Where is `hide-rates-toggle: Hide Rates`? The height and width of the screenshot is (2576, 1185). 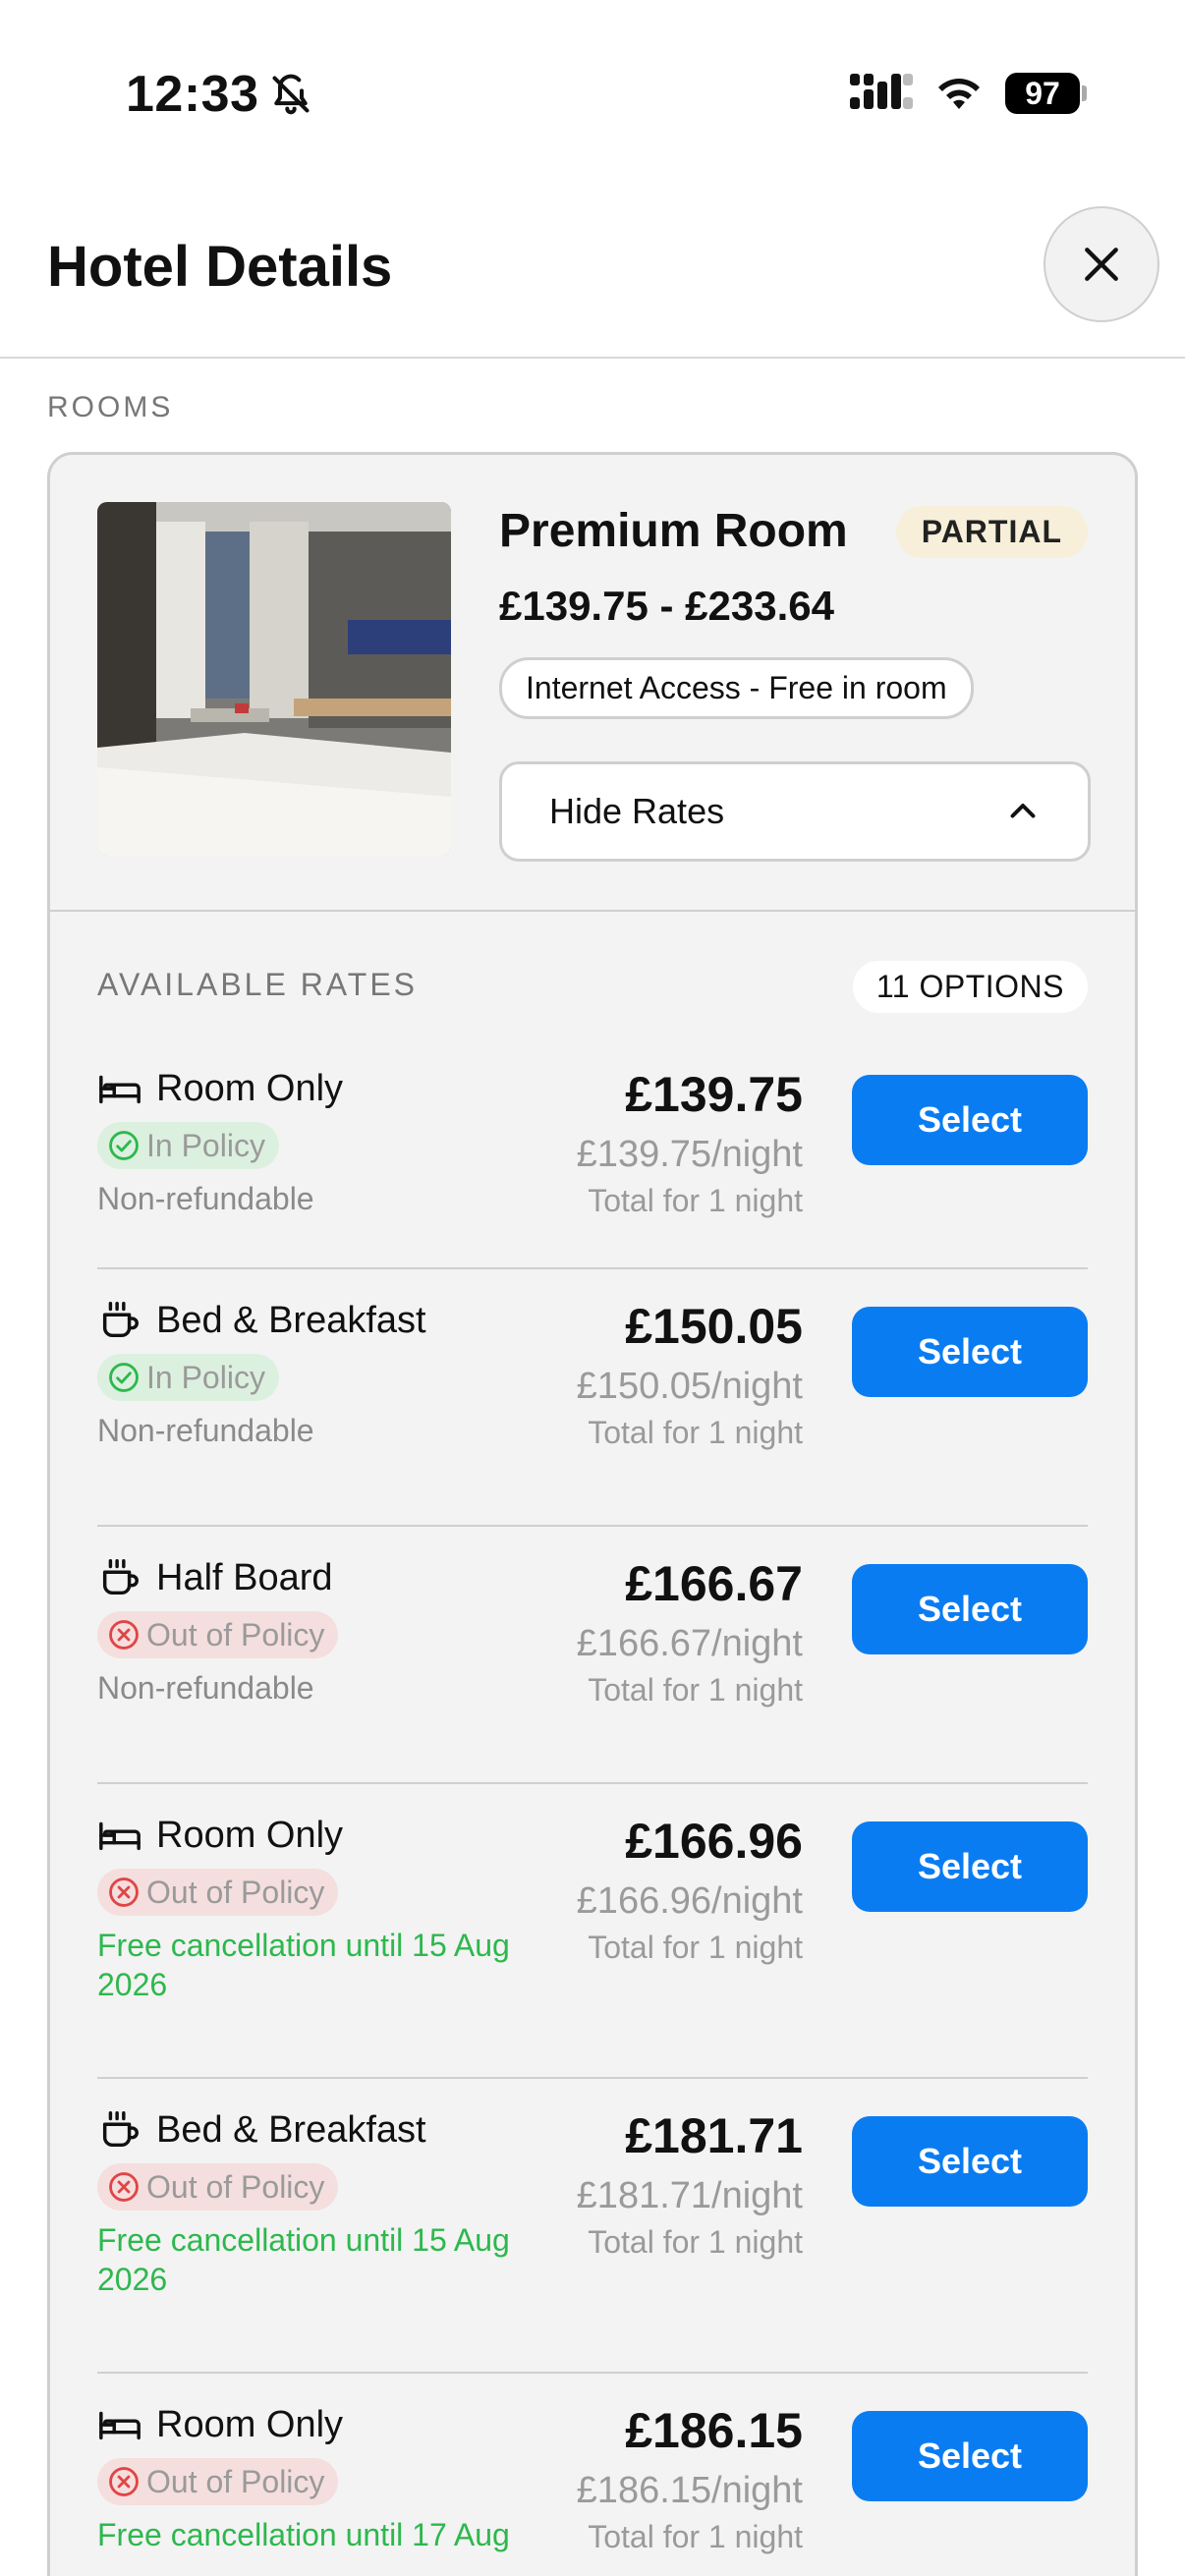 hide-rates-toggle: Hide Rates is located at coordinates (795, 811).